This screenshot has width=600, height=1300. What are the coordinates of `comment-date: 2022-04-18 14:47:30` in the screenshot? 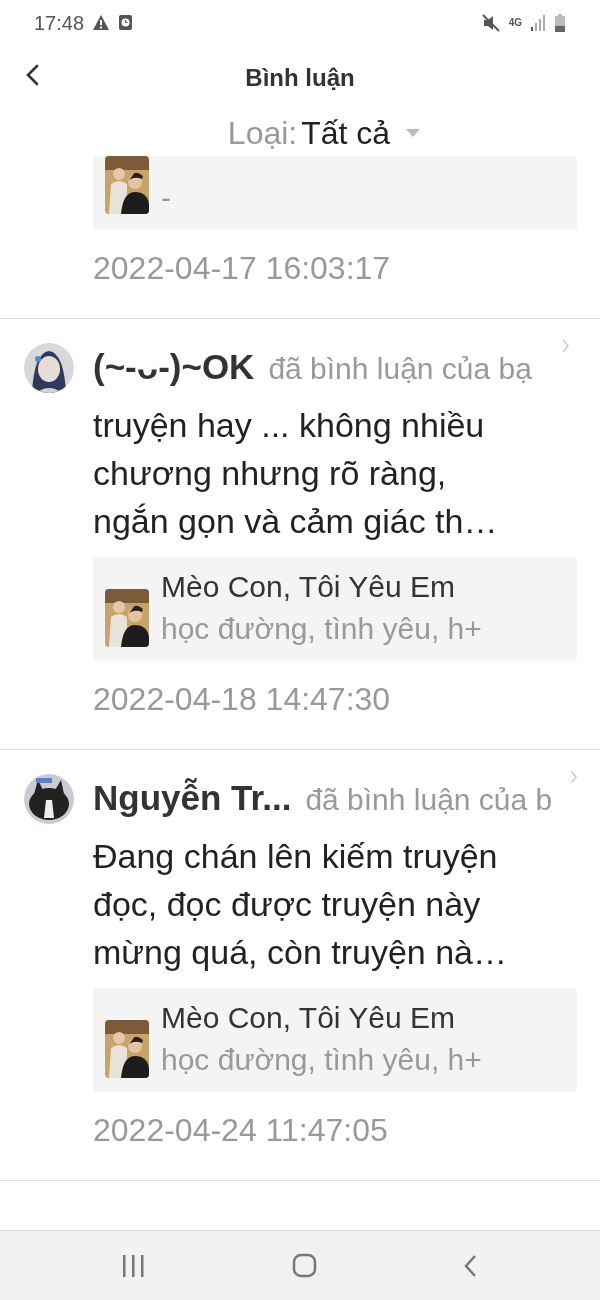 It's located at (242, 699).